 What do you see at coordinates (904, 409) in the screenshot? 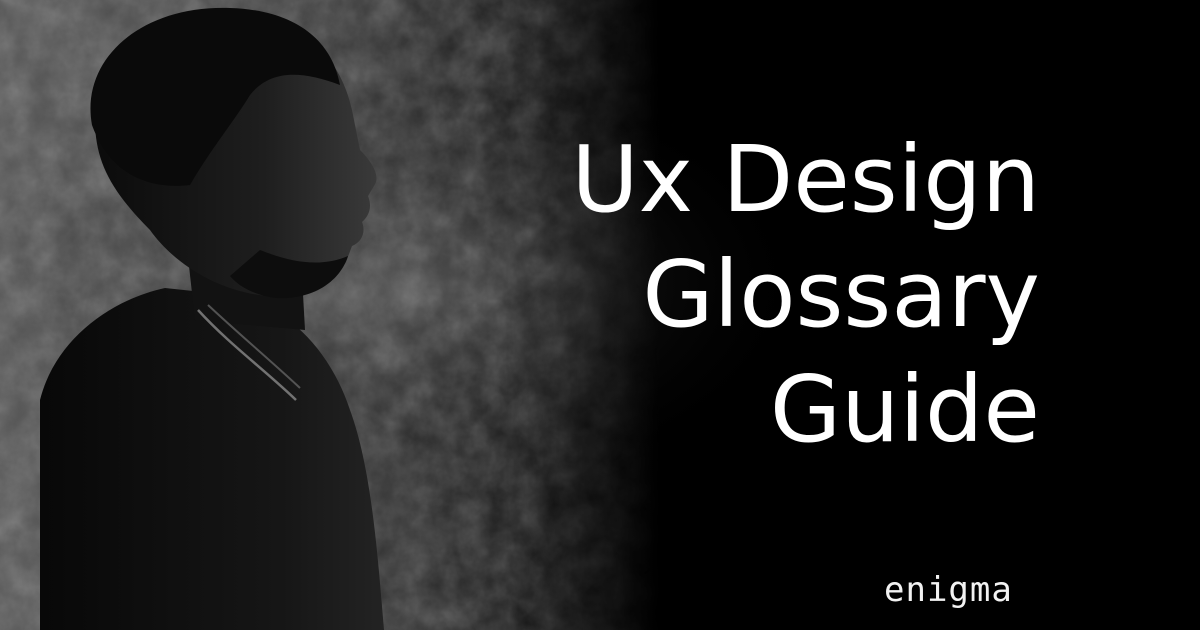
I see `headline-line-3: Guide` at bounding box center [904, 409].